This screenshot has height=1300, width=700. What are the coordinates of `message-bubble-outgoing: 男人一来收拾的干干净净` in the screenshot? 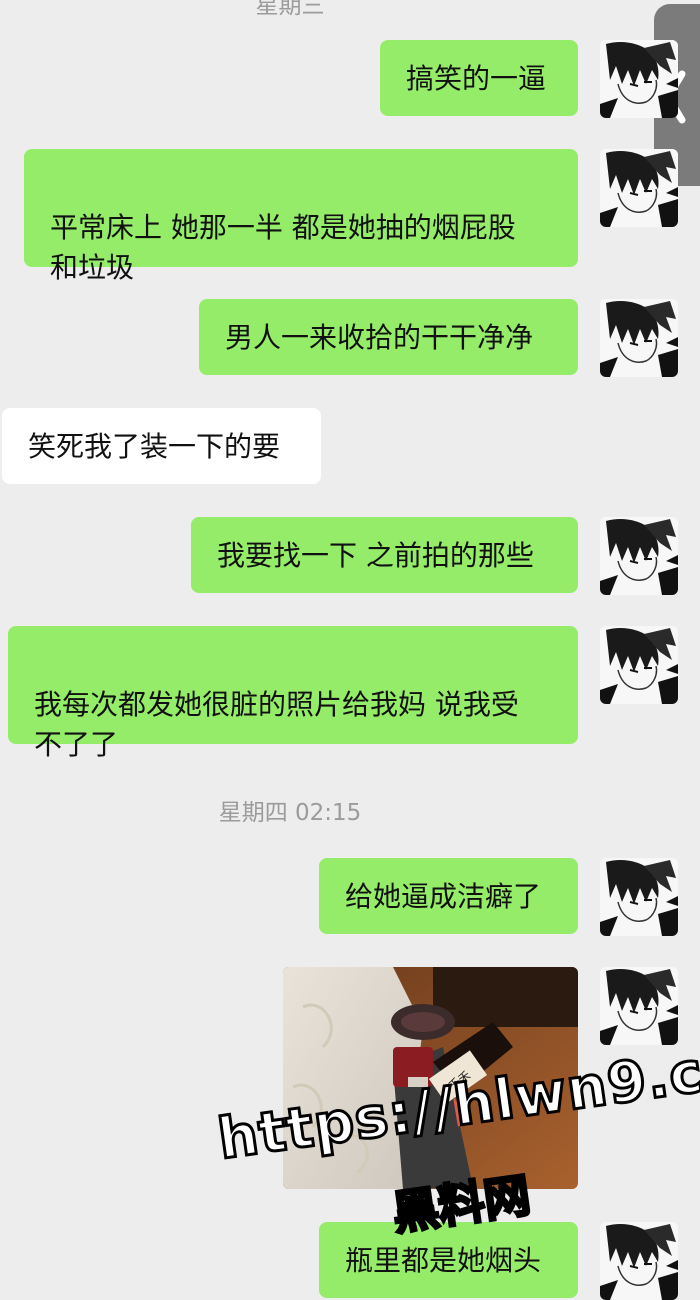 It's located at (388, 337).